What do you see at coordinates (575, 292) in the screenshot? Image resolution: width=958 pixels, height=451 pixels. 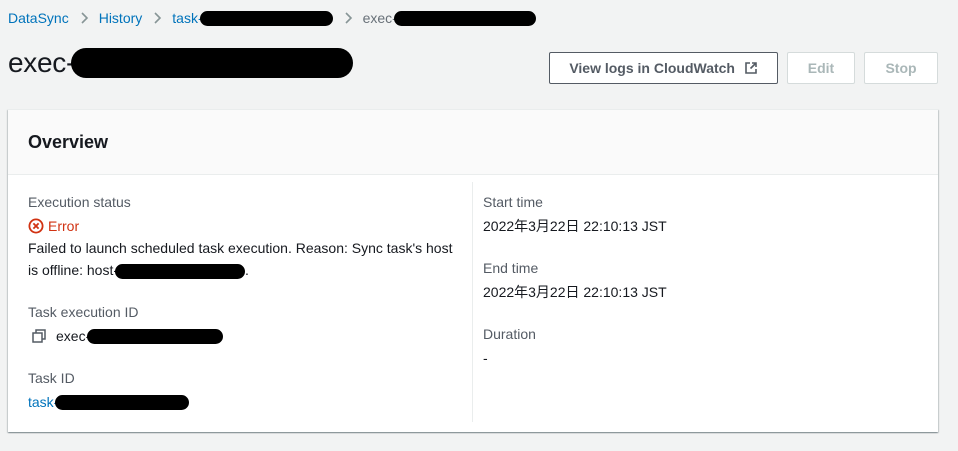 I see `end-time-value: 2022年3月22日 22:10:13 JST` at bounding box center [575, 292].